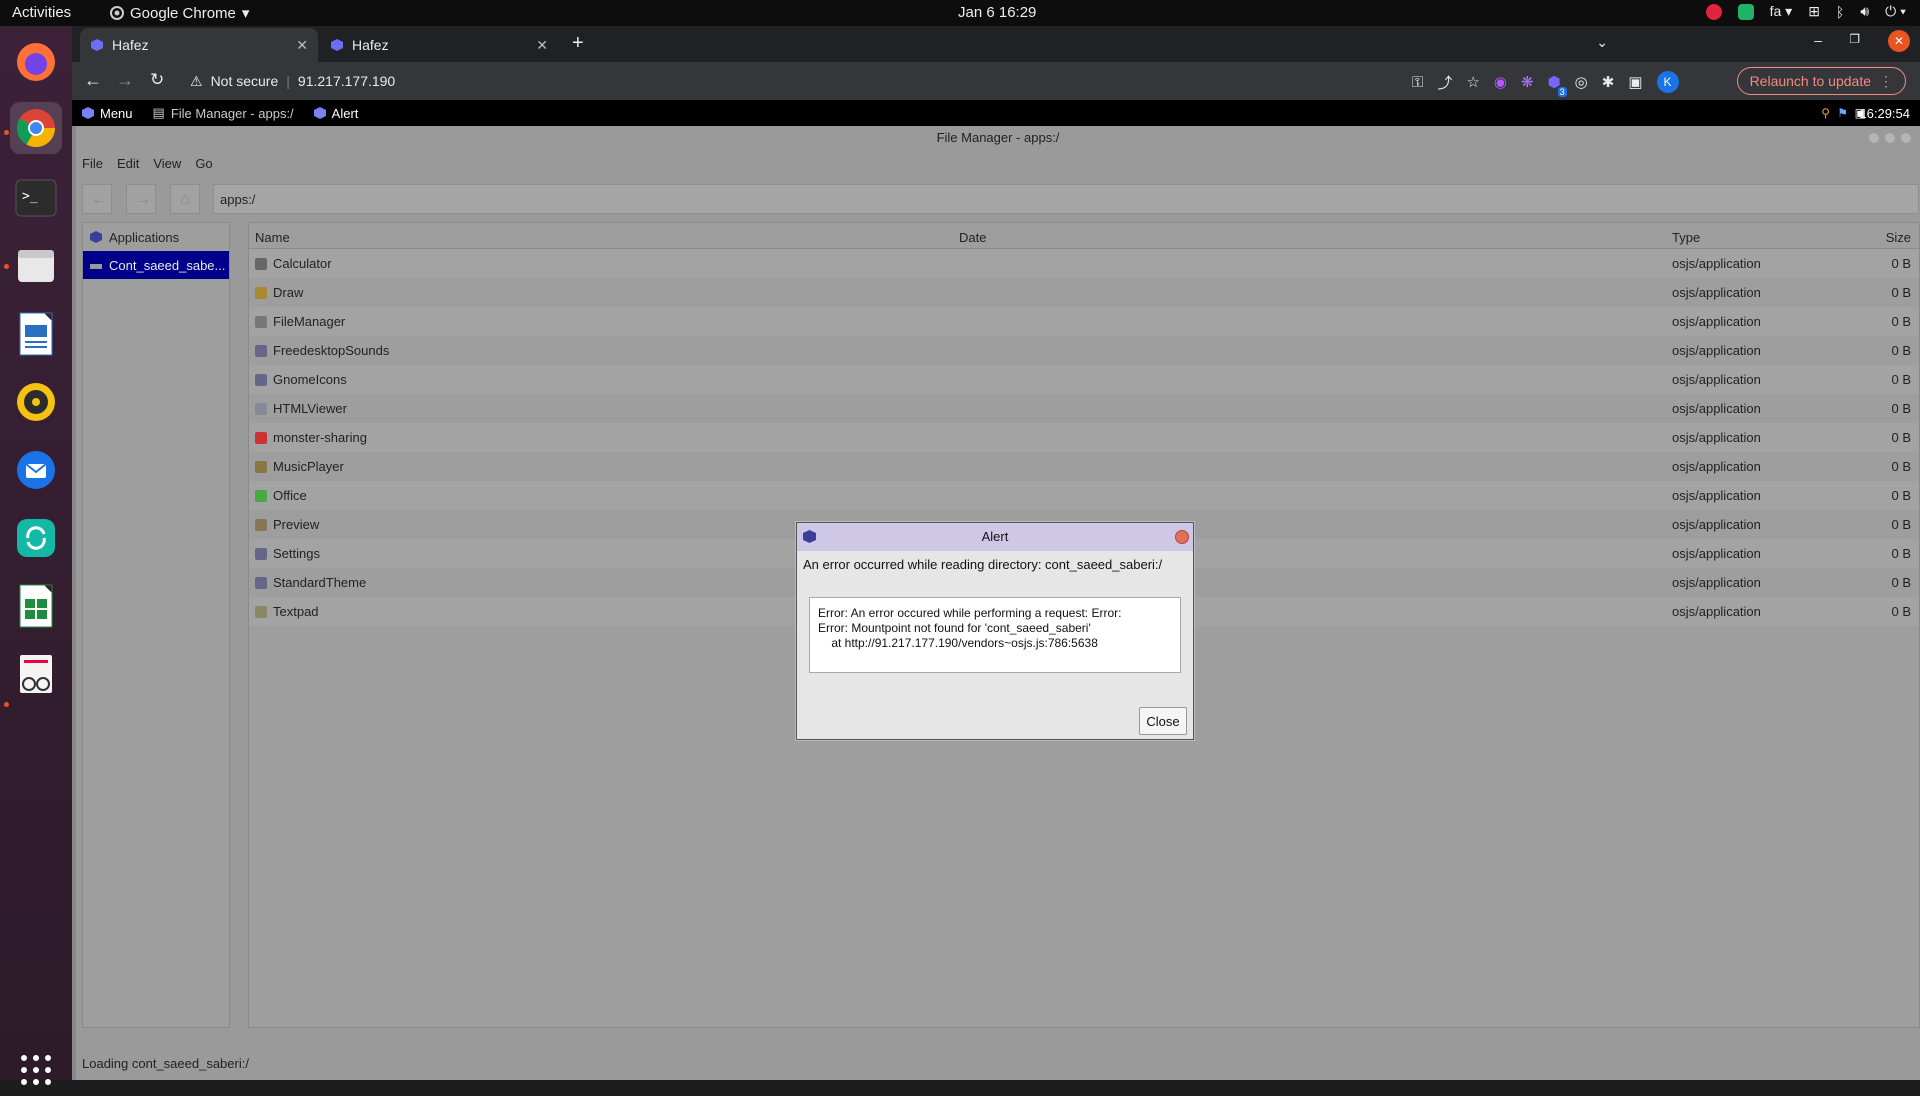 The image size is (1920, 1096). I want to click on table-row: FreedesktopSounds osjs/application 0 B, so click(1084, 350).